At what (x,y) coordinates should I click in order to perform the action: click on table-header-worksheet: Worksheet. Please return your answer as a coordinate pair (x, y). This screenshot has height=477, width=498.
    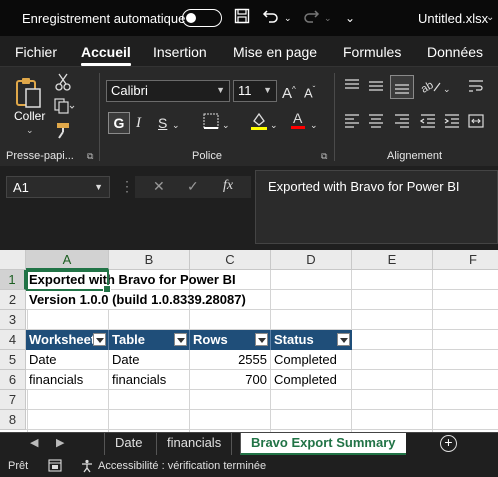
    Looking at the image, I should click on (67, 340).